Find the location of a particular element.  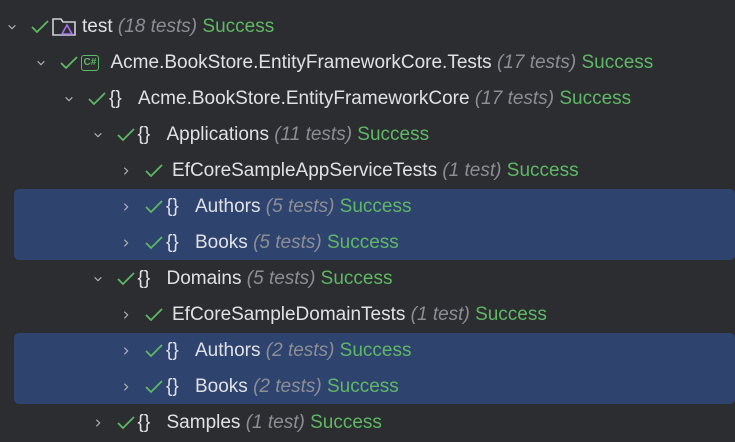

test-count: (18 tests) is located at coordinates (157, 26).